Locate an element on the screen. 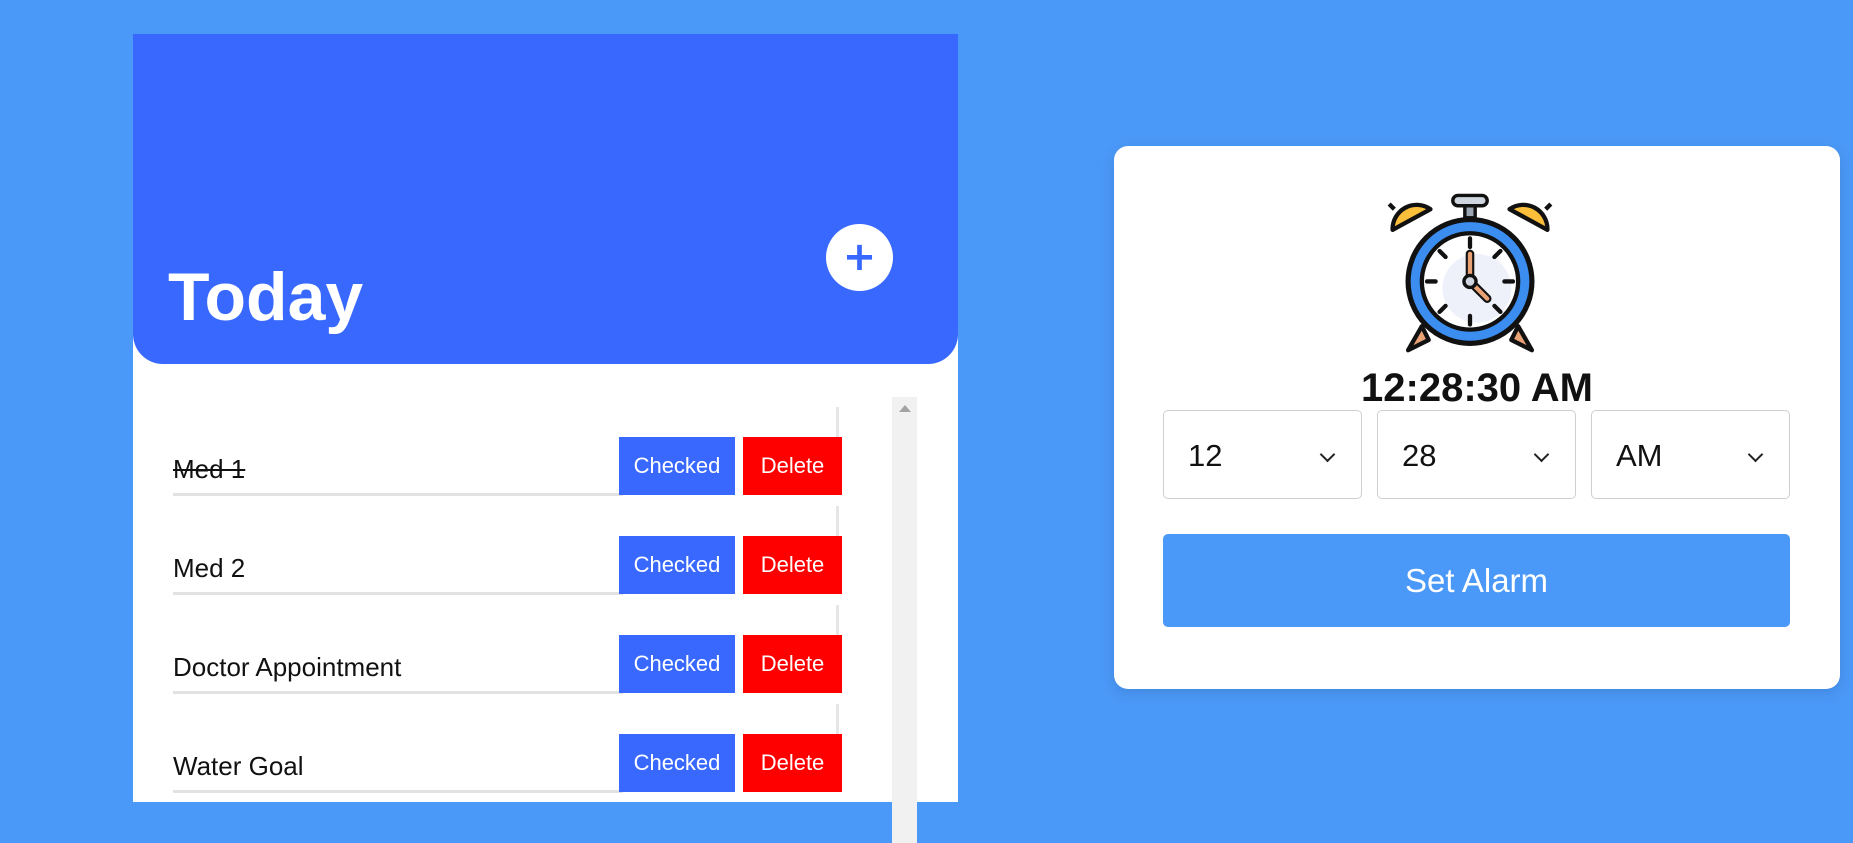  hour-select: 12 is located at coordinates (1262, 454).